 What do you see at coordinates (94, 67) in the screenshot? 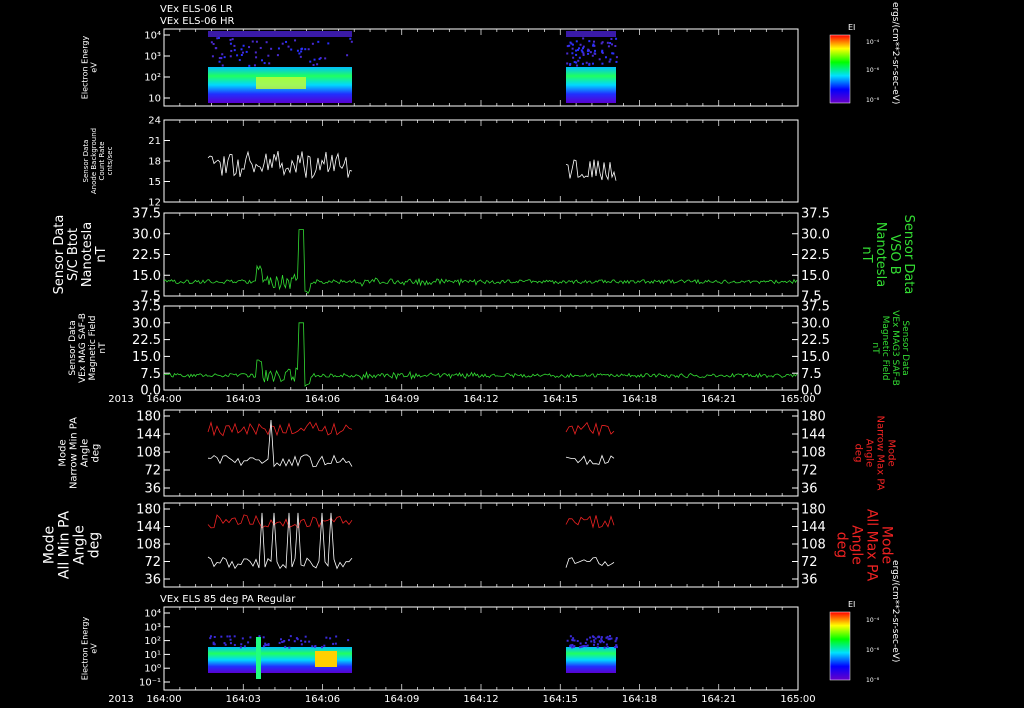
I see `panel-1-ylabel-line-1: eV` at bounding box center [94, 67].